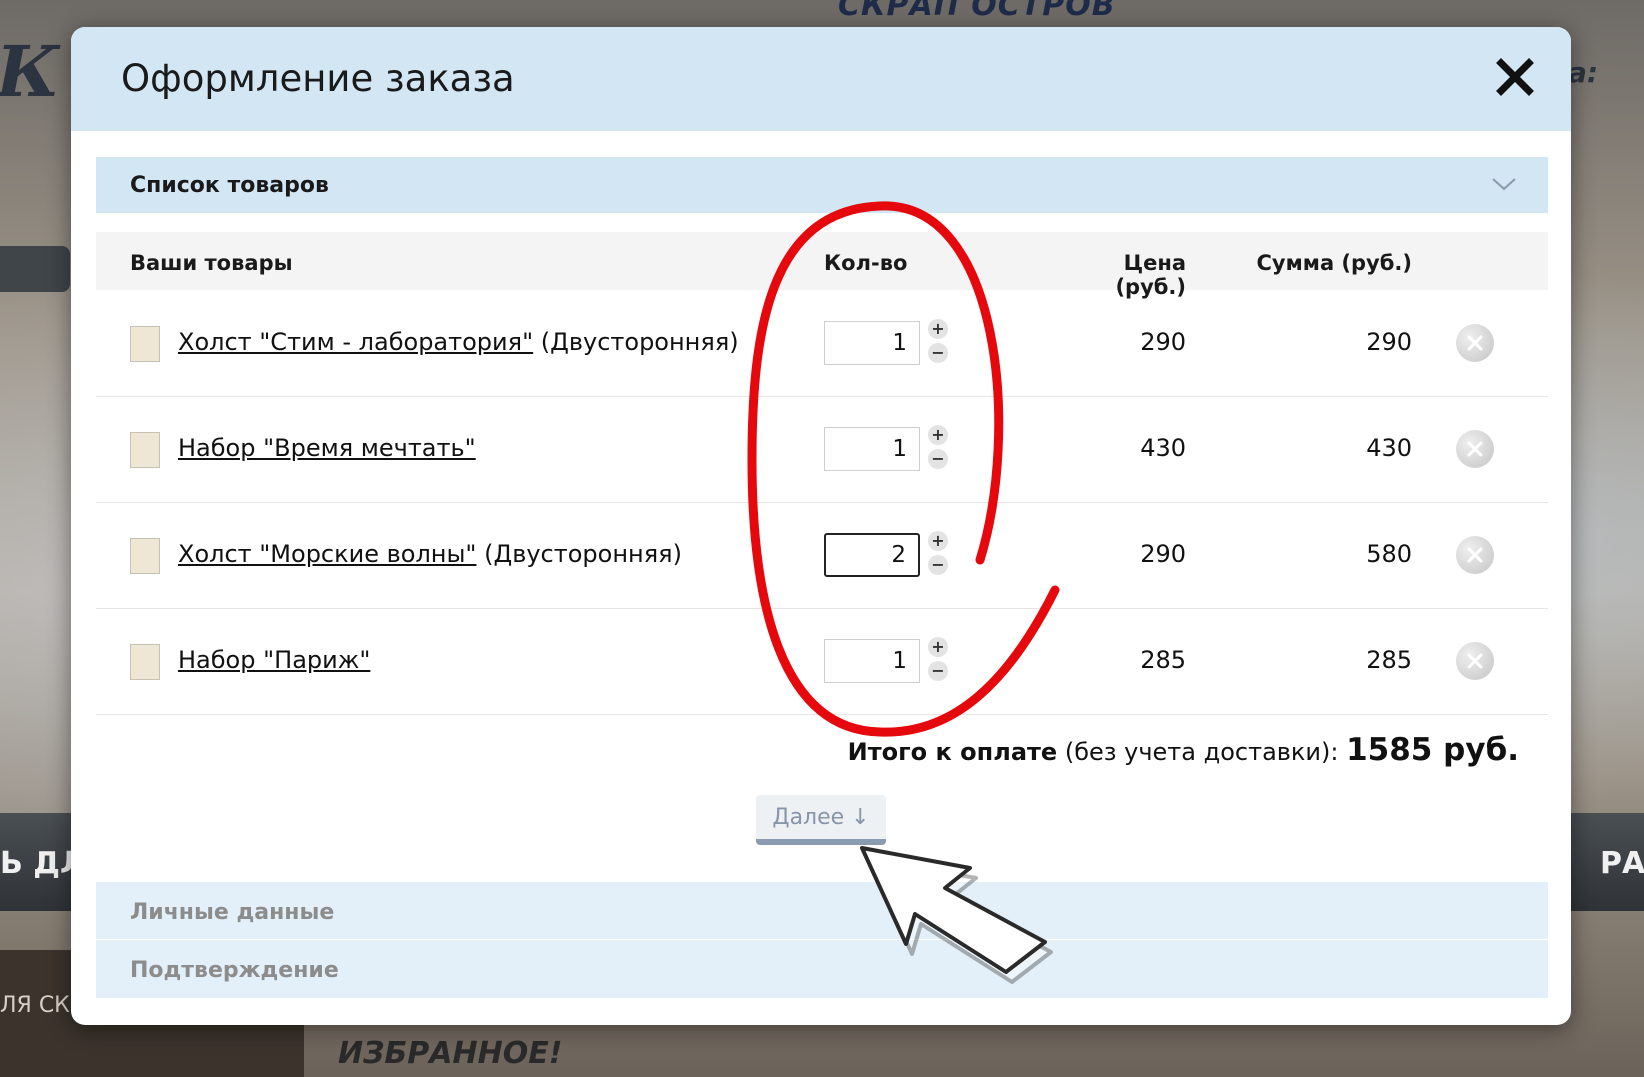 The height and width of the screenshot is (1077, 1644). What do you see at coordinates (822, 910) in the screenshot?
I see `section-personal-data: Личные данные` at bounding box center [822, 910].